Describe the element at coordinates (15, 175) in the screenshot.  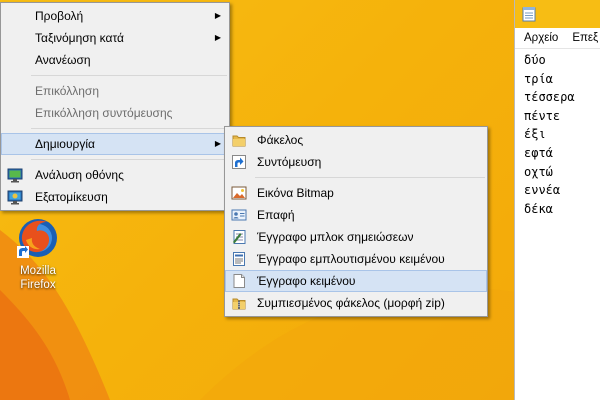
I see `display-settings-icon` at that location.